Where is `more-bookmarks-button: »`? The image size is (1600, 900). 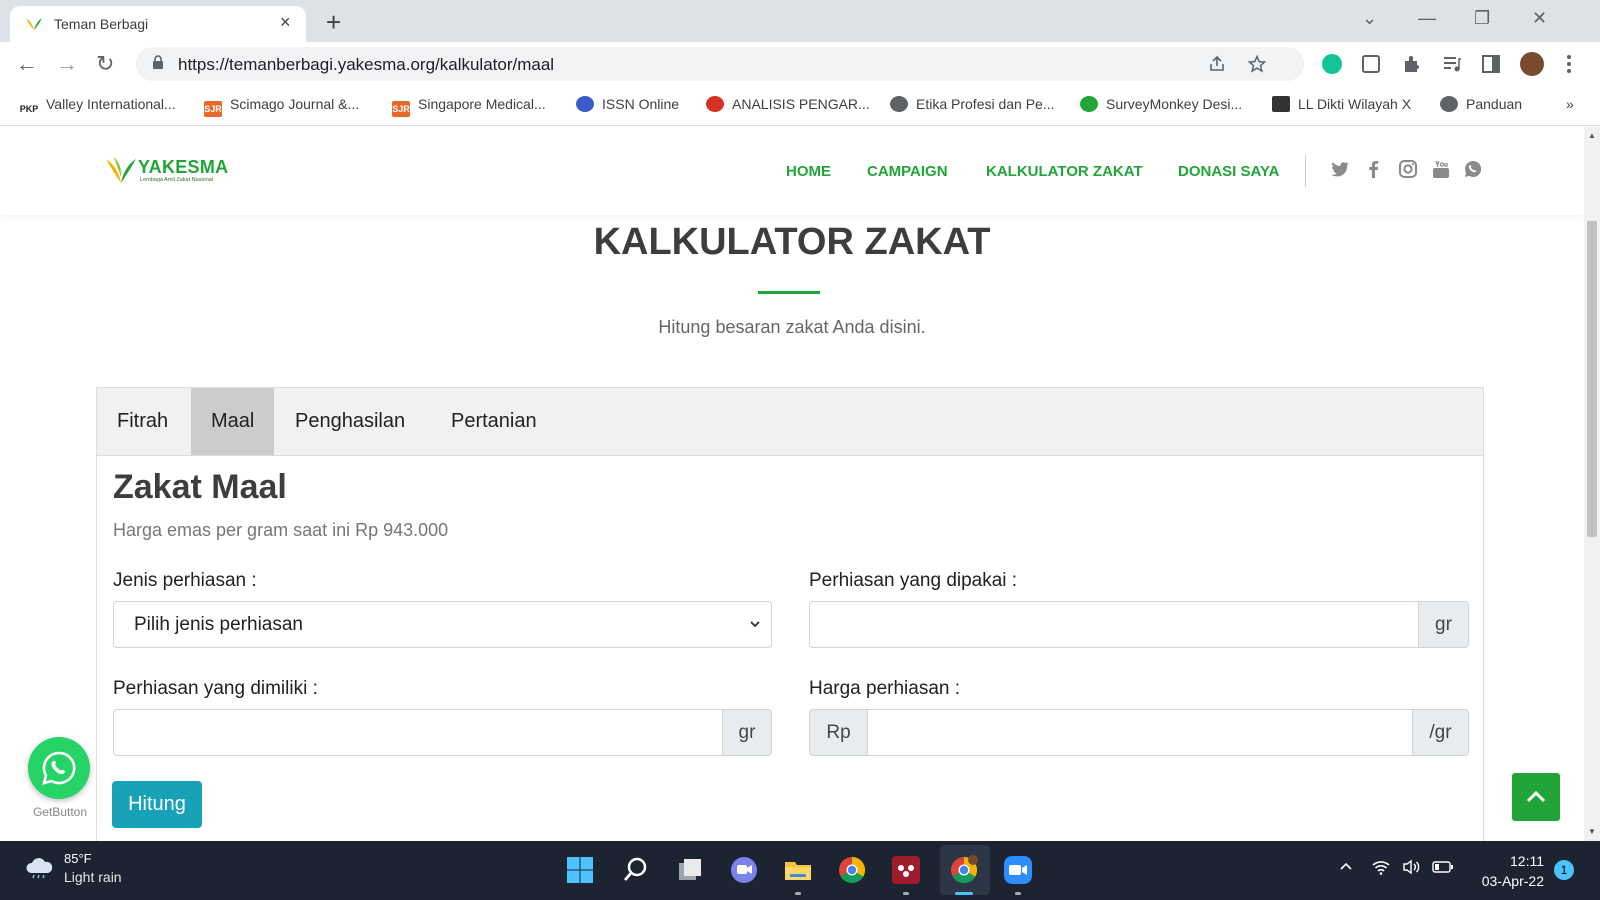 more-bookmarks-button: » is located at coordinates (1570, 104).